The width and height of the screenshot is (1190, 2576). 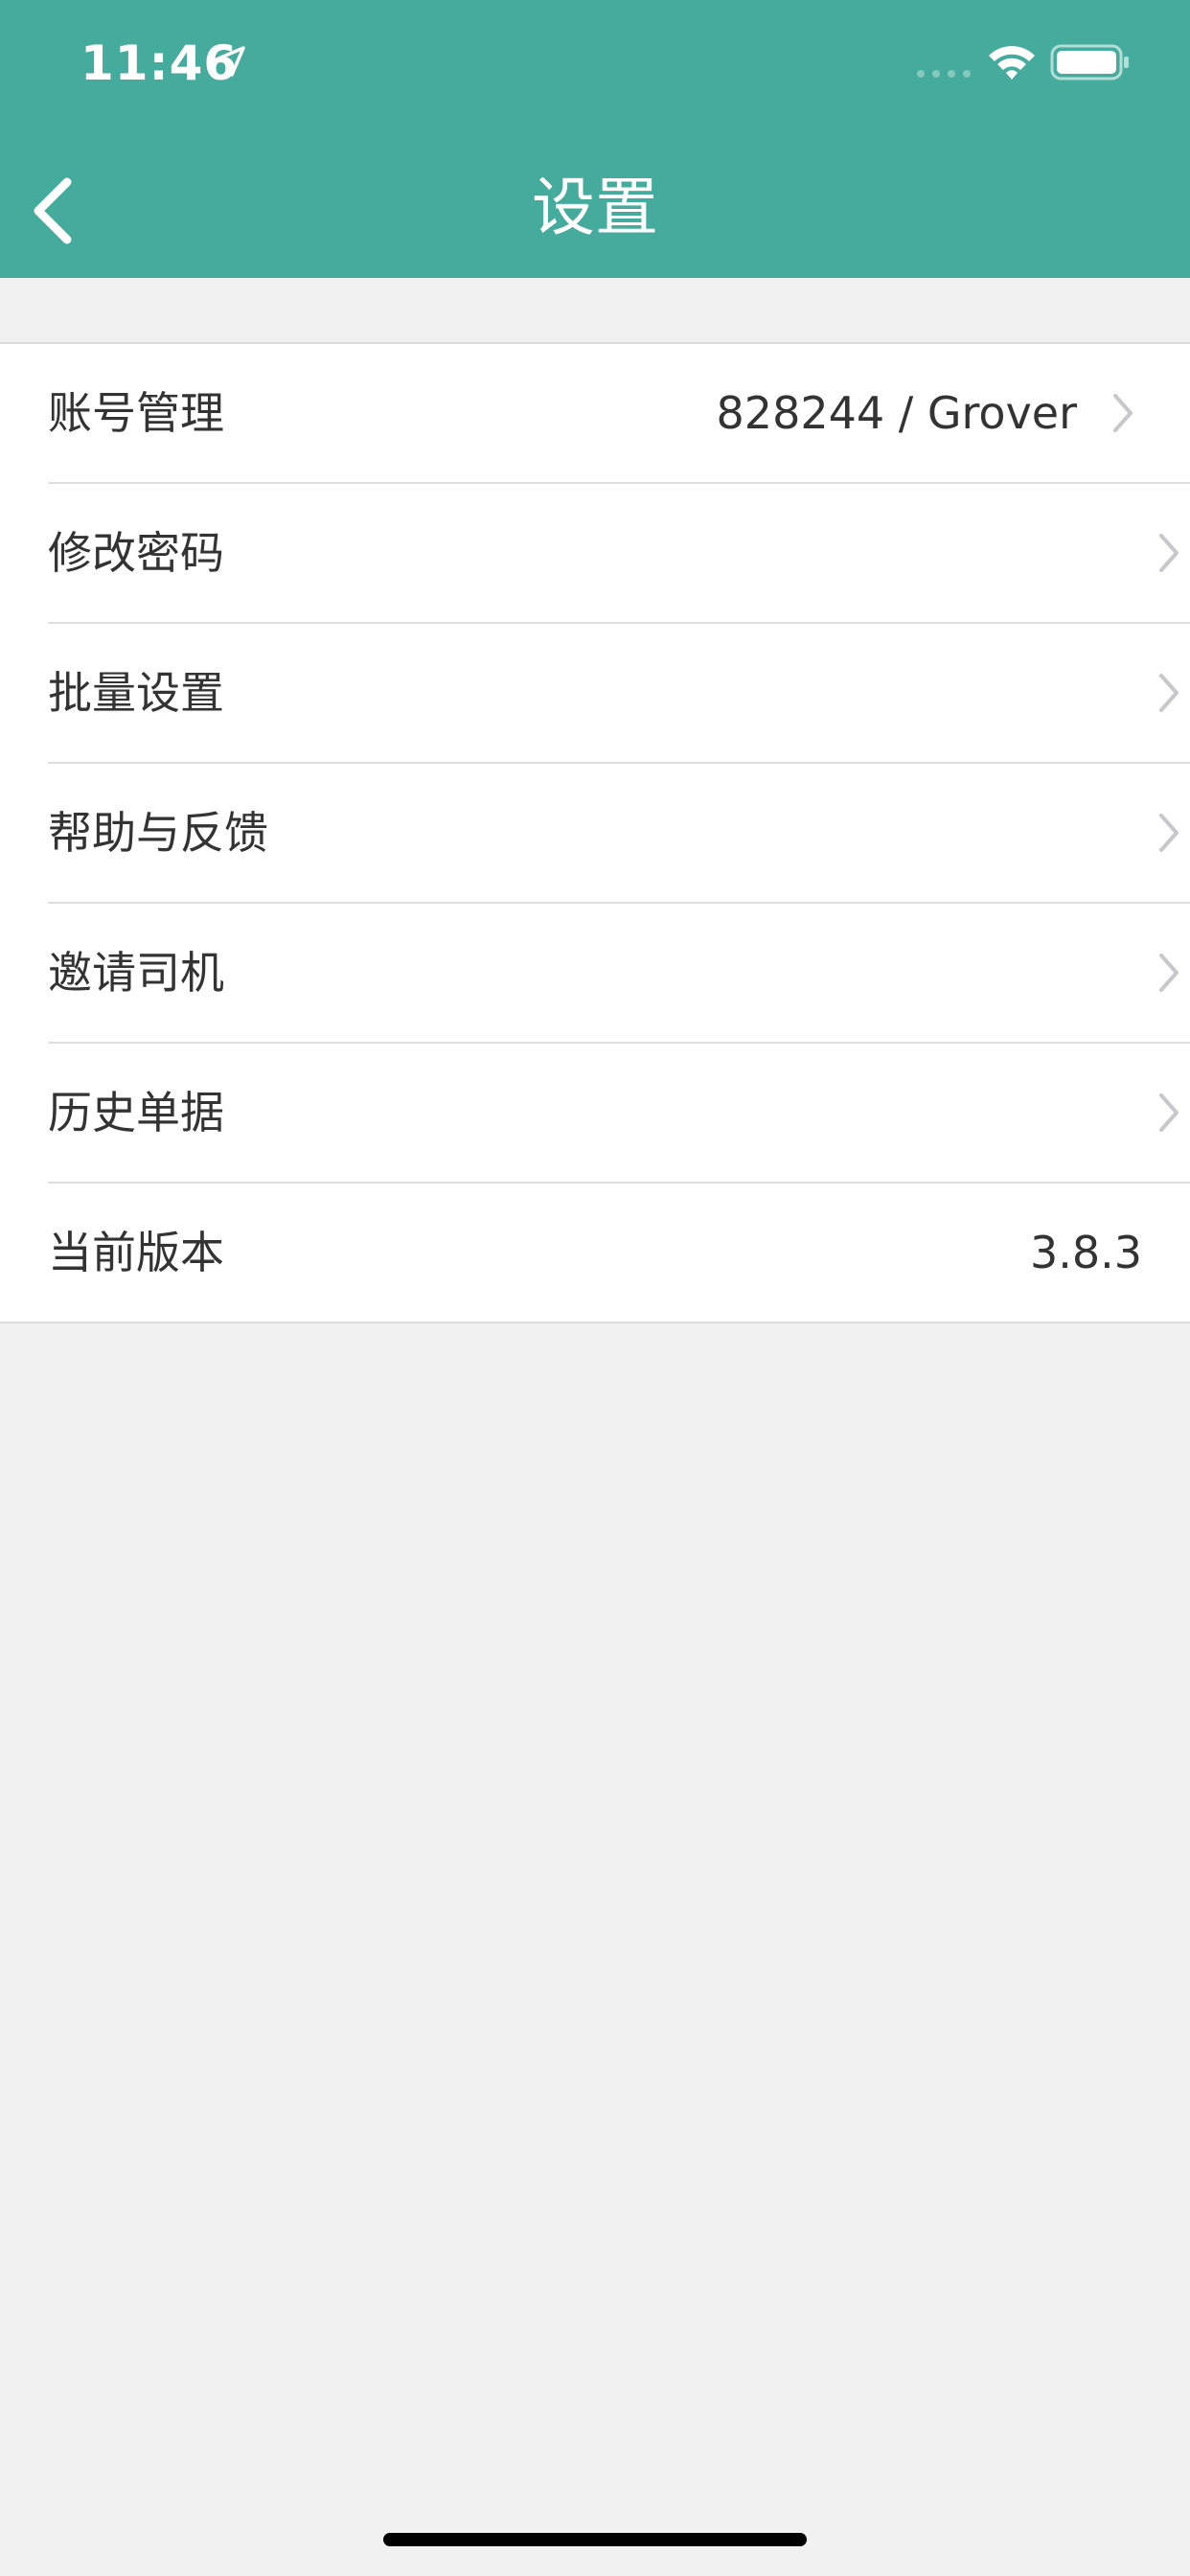 What do you see at coordinates (619, 552) in the screenshot?
I see `settings-row-change-password: 修改密码` at bounding box center [619, 552].